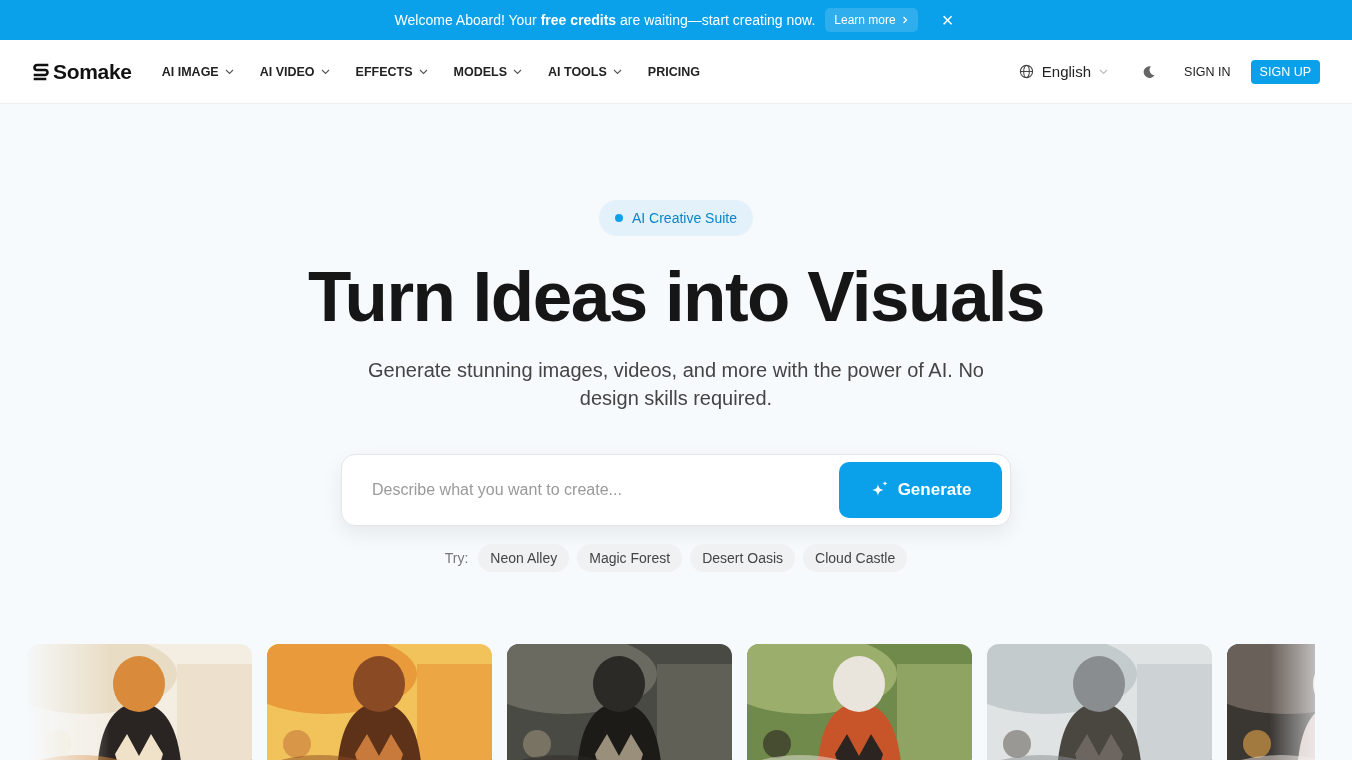 The image size is (1352, 760). What do you see at coordinates (487, 71) in the screenshot?
I see `nav-link: MODELS` at bounding box center [487, 71].